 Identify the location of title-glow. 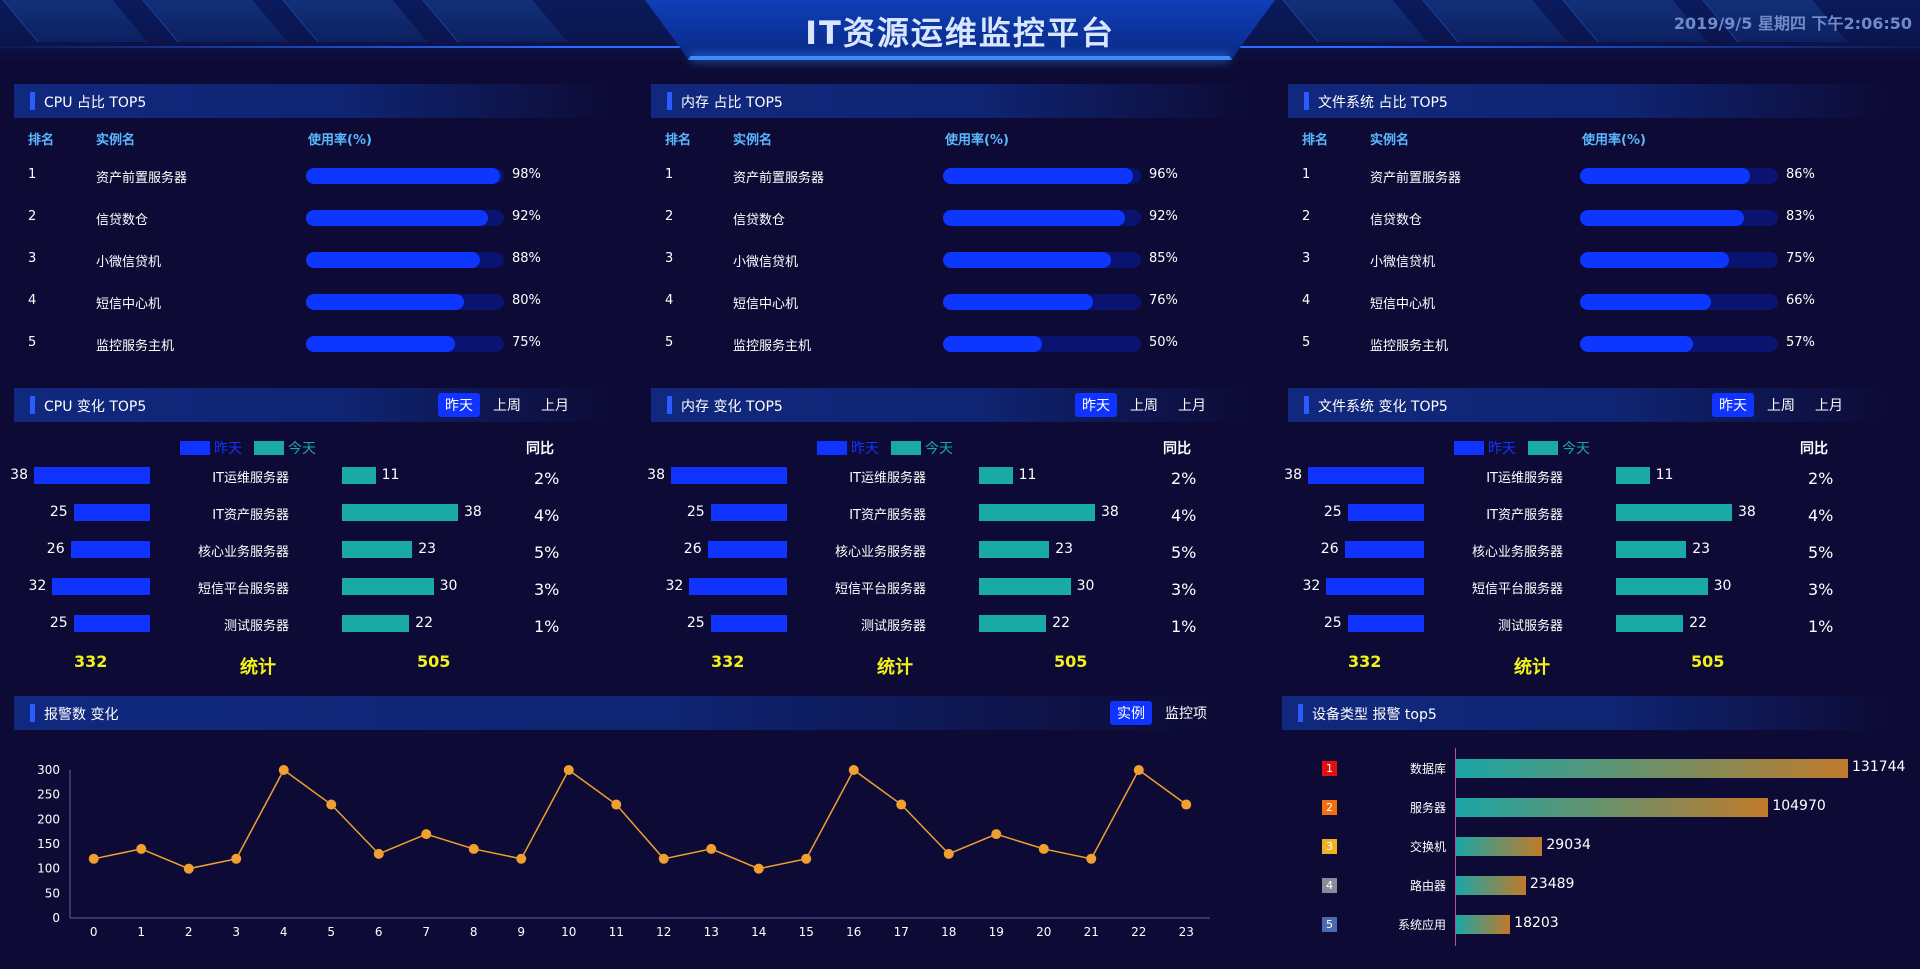
(960, 58).